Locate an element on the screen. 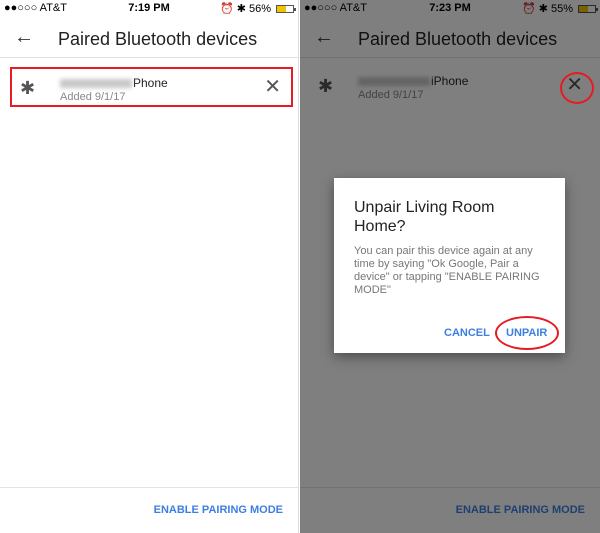 The width and height of the screenshot is (600, 533). battery-percent: 56% is located at coordinates (259, 8).